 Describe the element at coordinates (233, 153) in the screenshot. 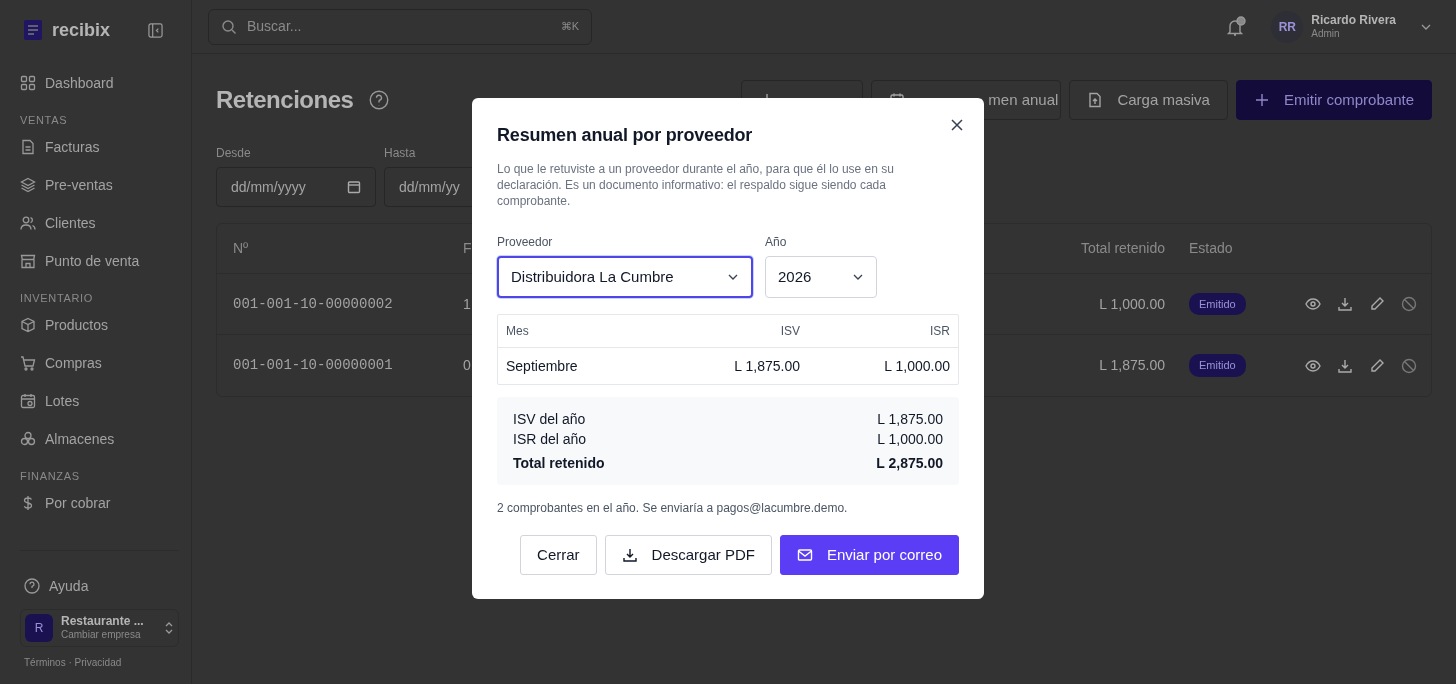

I see `field-label: Desde` at that location.